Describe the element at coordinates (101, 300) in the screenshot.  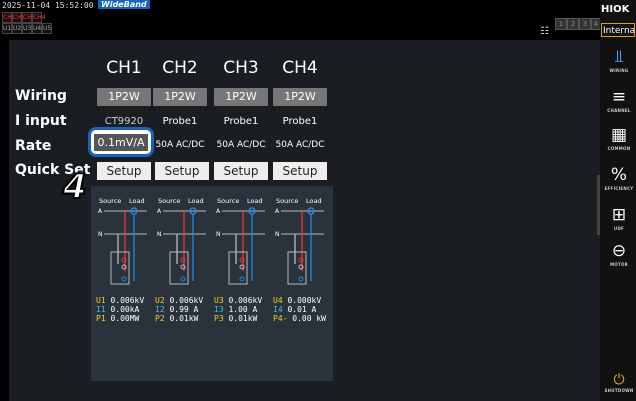
I see `reading-label: U1` at that location.